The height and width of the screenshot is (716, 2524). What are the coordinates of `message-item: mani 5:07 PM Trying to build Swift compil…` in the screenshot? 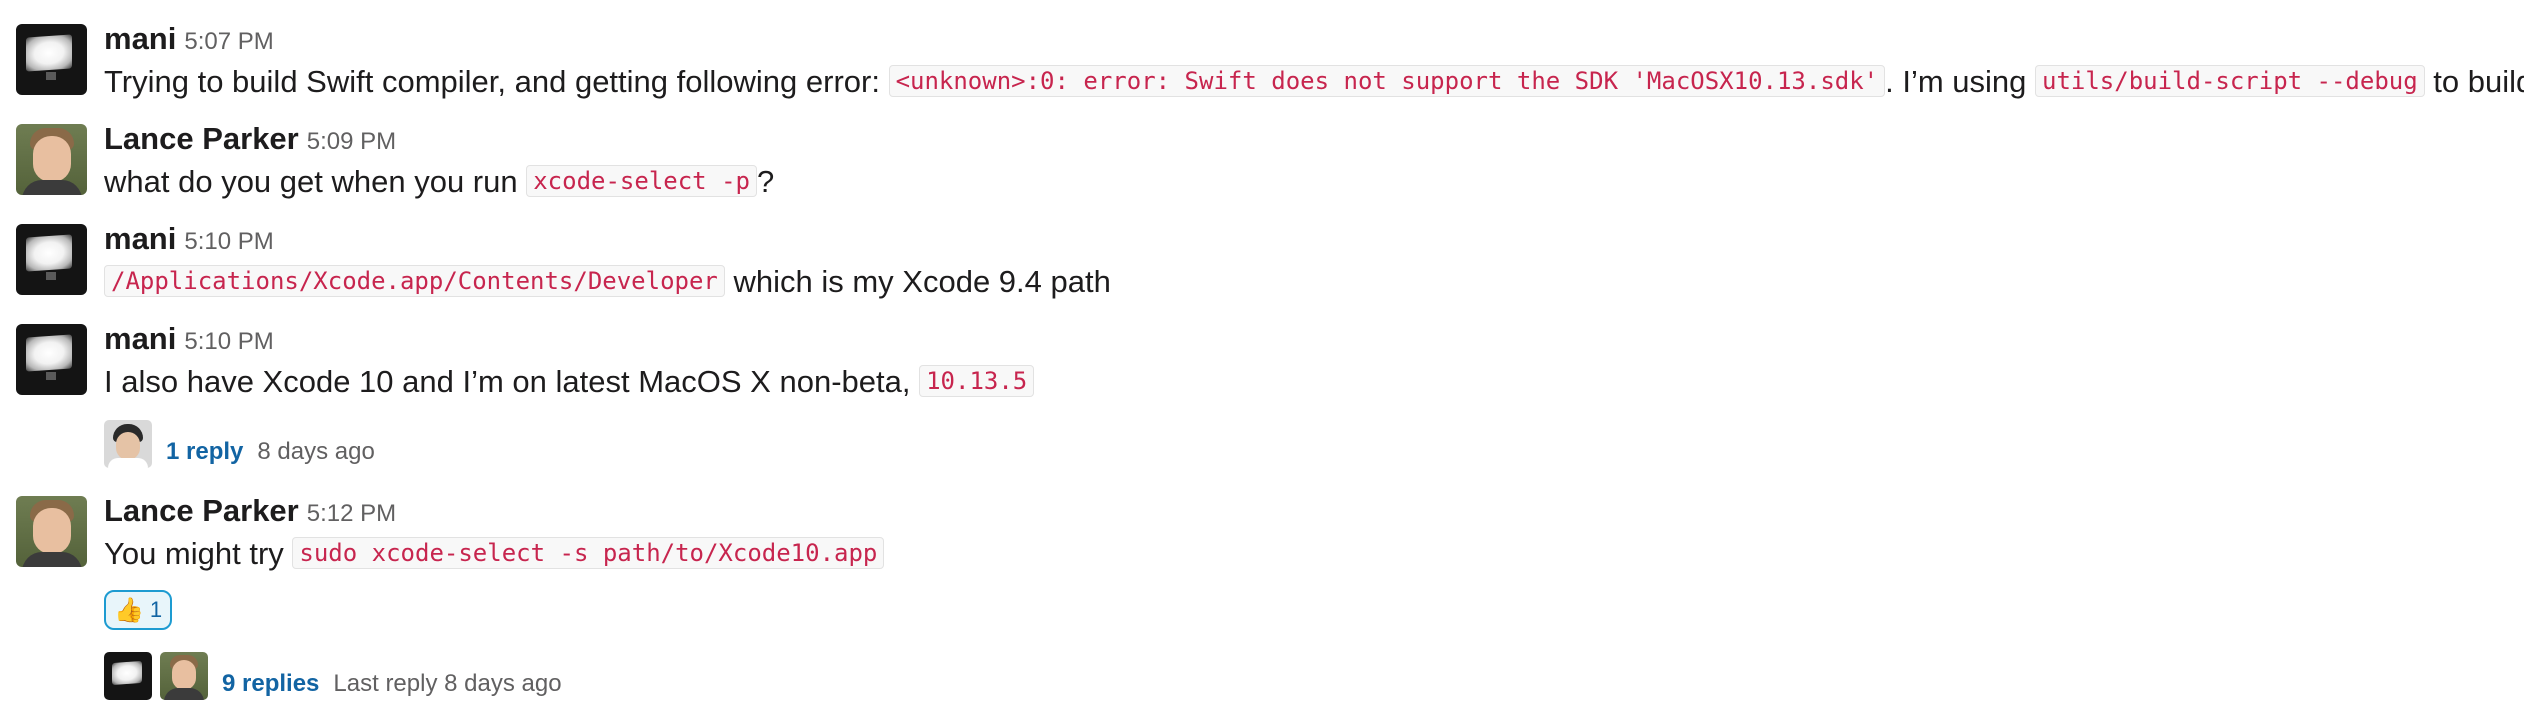 It's located at (1270, 62).